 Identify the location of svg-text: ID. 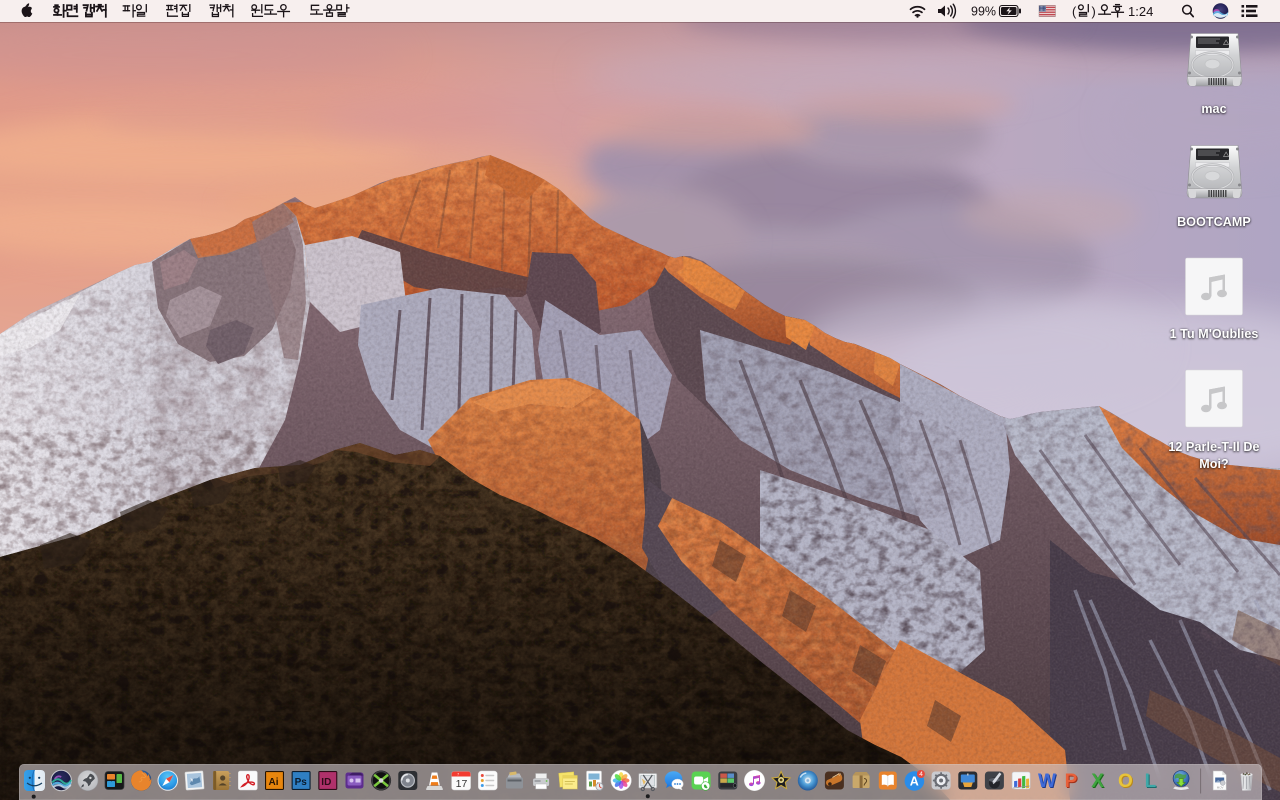
(326, 782).